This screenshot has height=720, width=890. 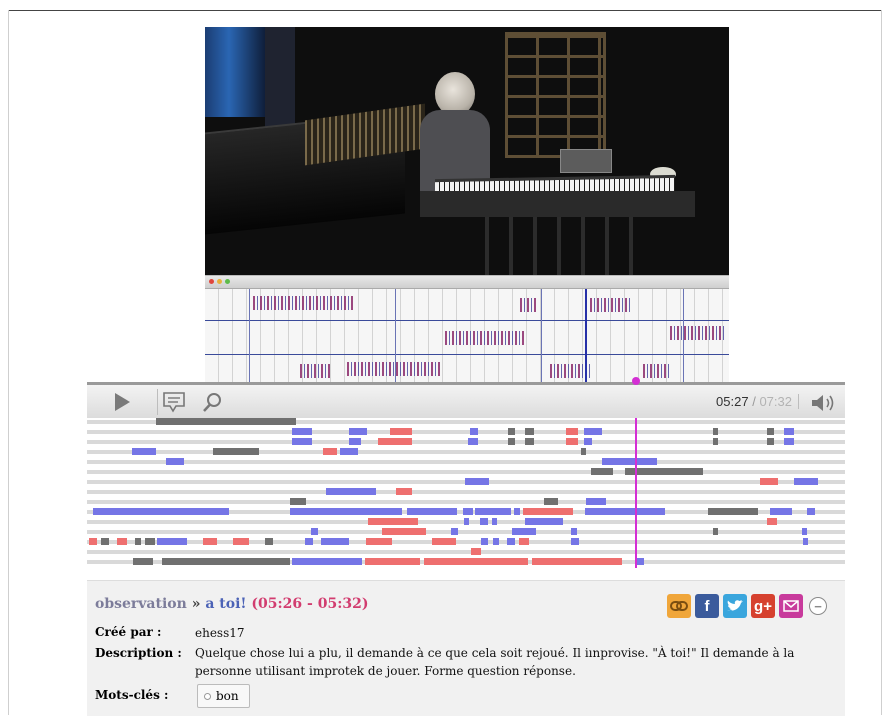 I want to click on share-email-button, so click(x=791, y=606).